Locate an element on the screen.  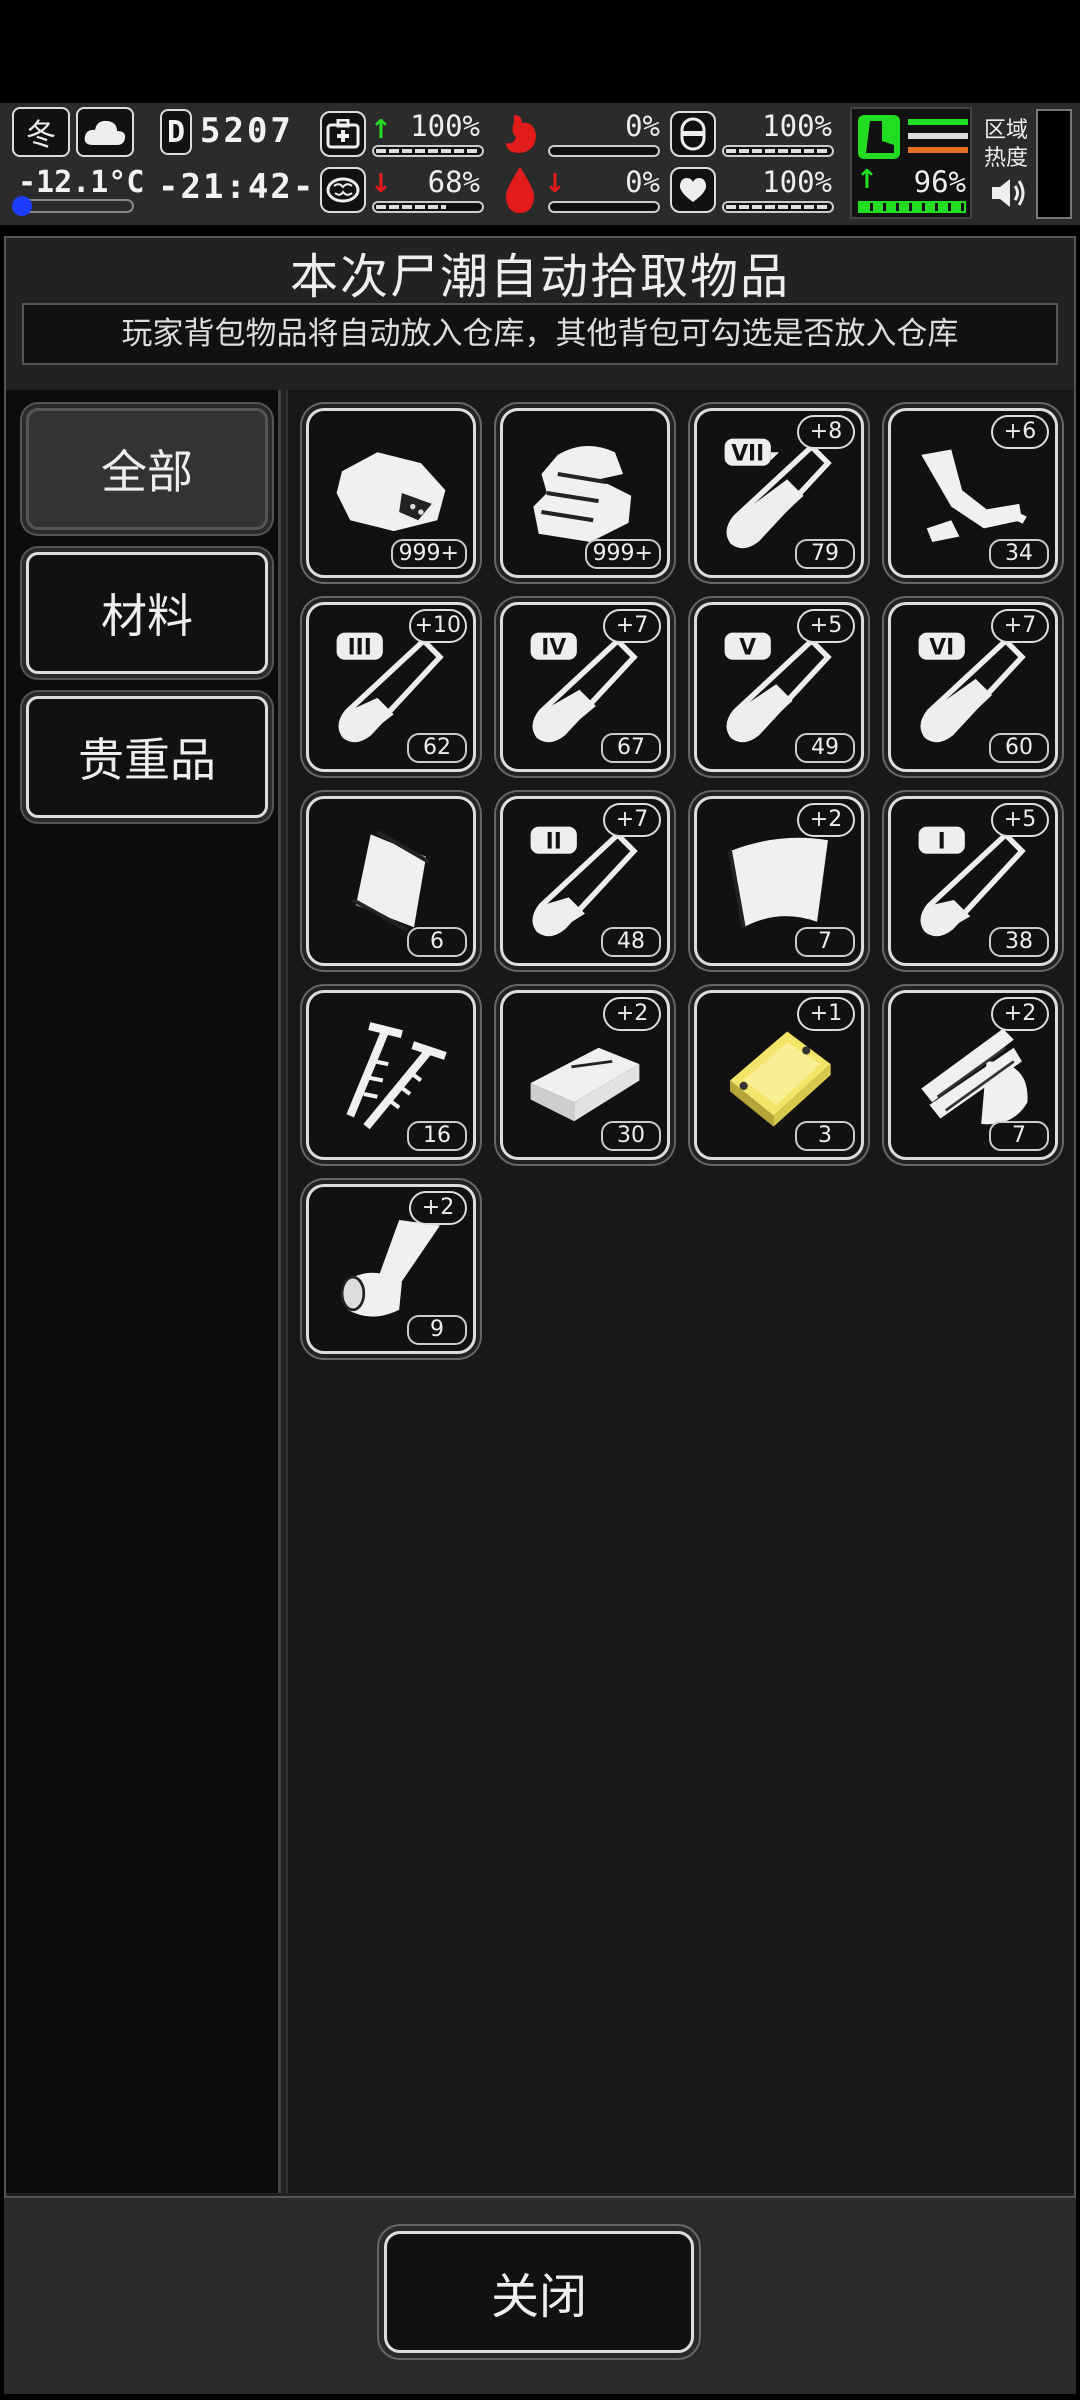
item-slot: +1 3 is located at coordinates (779, 1075).